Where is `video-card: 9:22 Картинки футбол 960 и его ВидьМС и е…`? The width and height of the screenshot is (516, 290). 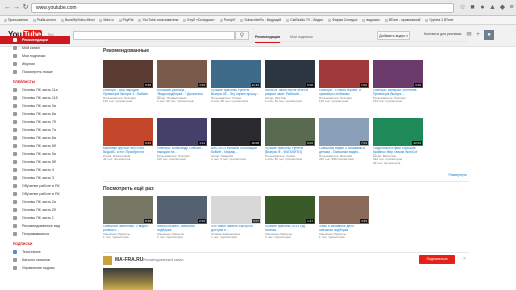 video-card: 9:22 Картинки футбол 960 и его ВидьМС и е… is located at coordinates (128, 140).